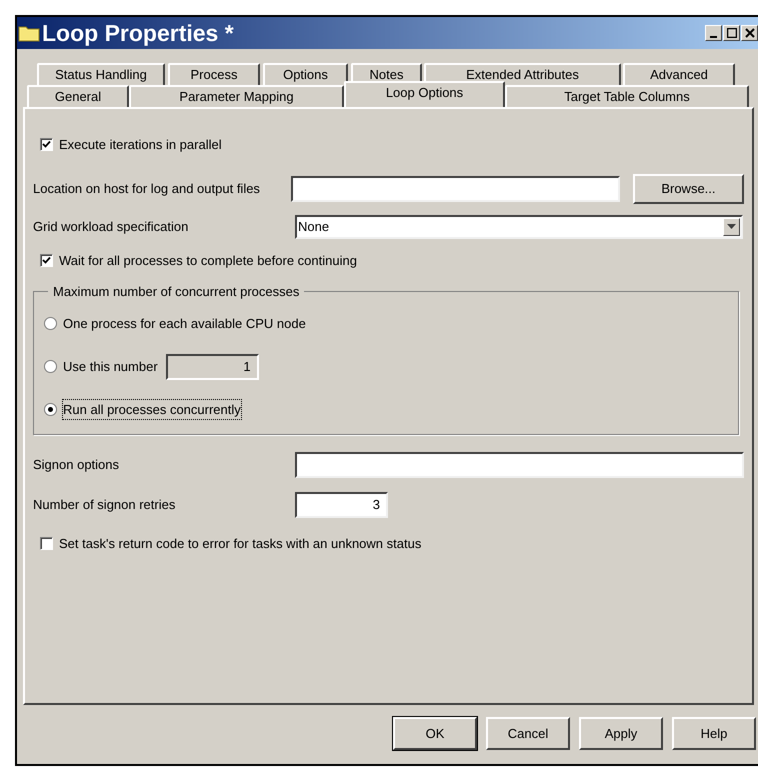  Describe the element at coordinates (519, 465) in the screenshot. I see `signon-options-field` at that location.